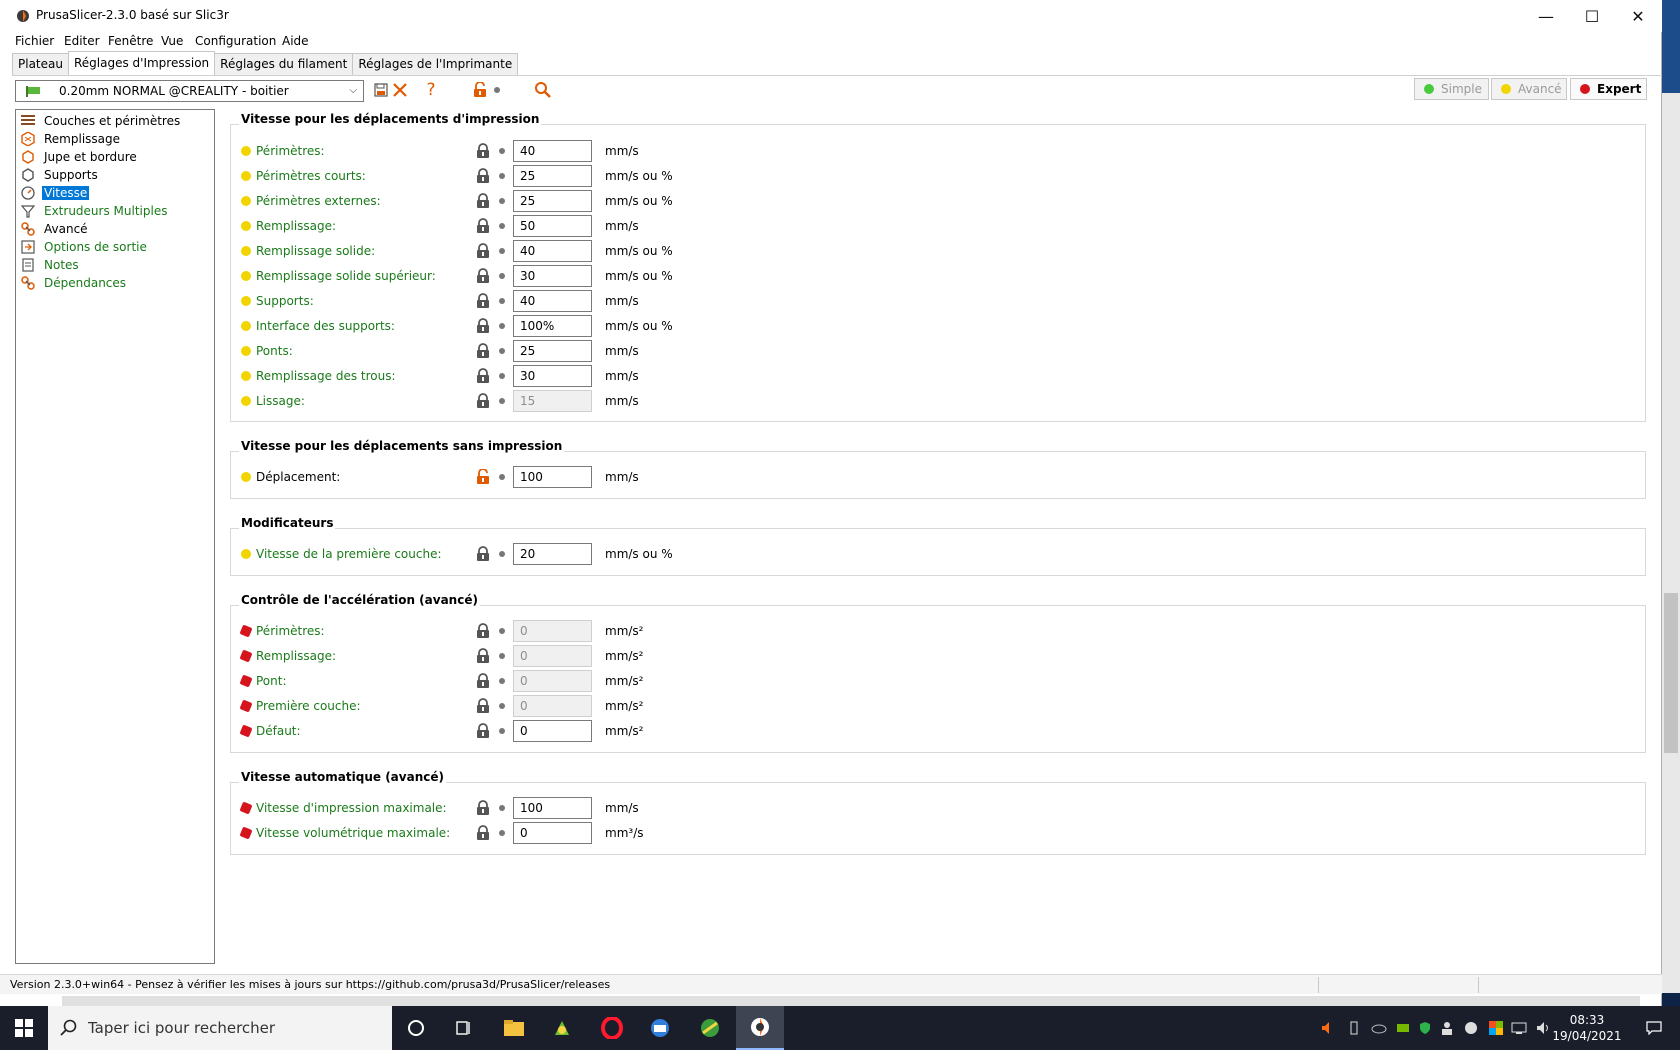  What do you see at coordinates (514, 1028) in the screenshot?
I see `file-explorer-button` at bounding box center [514, 1028].